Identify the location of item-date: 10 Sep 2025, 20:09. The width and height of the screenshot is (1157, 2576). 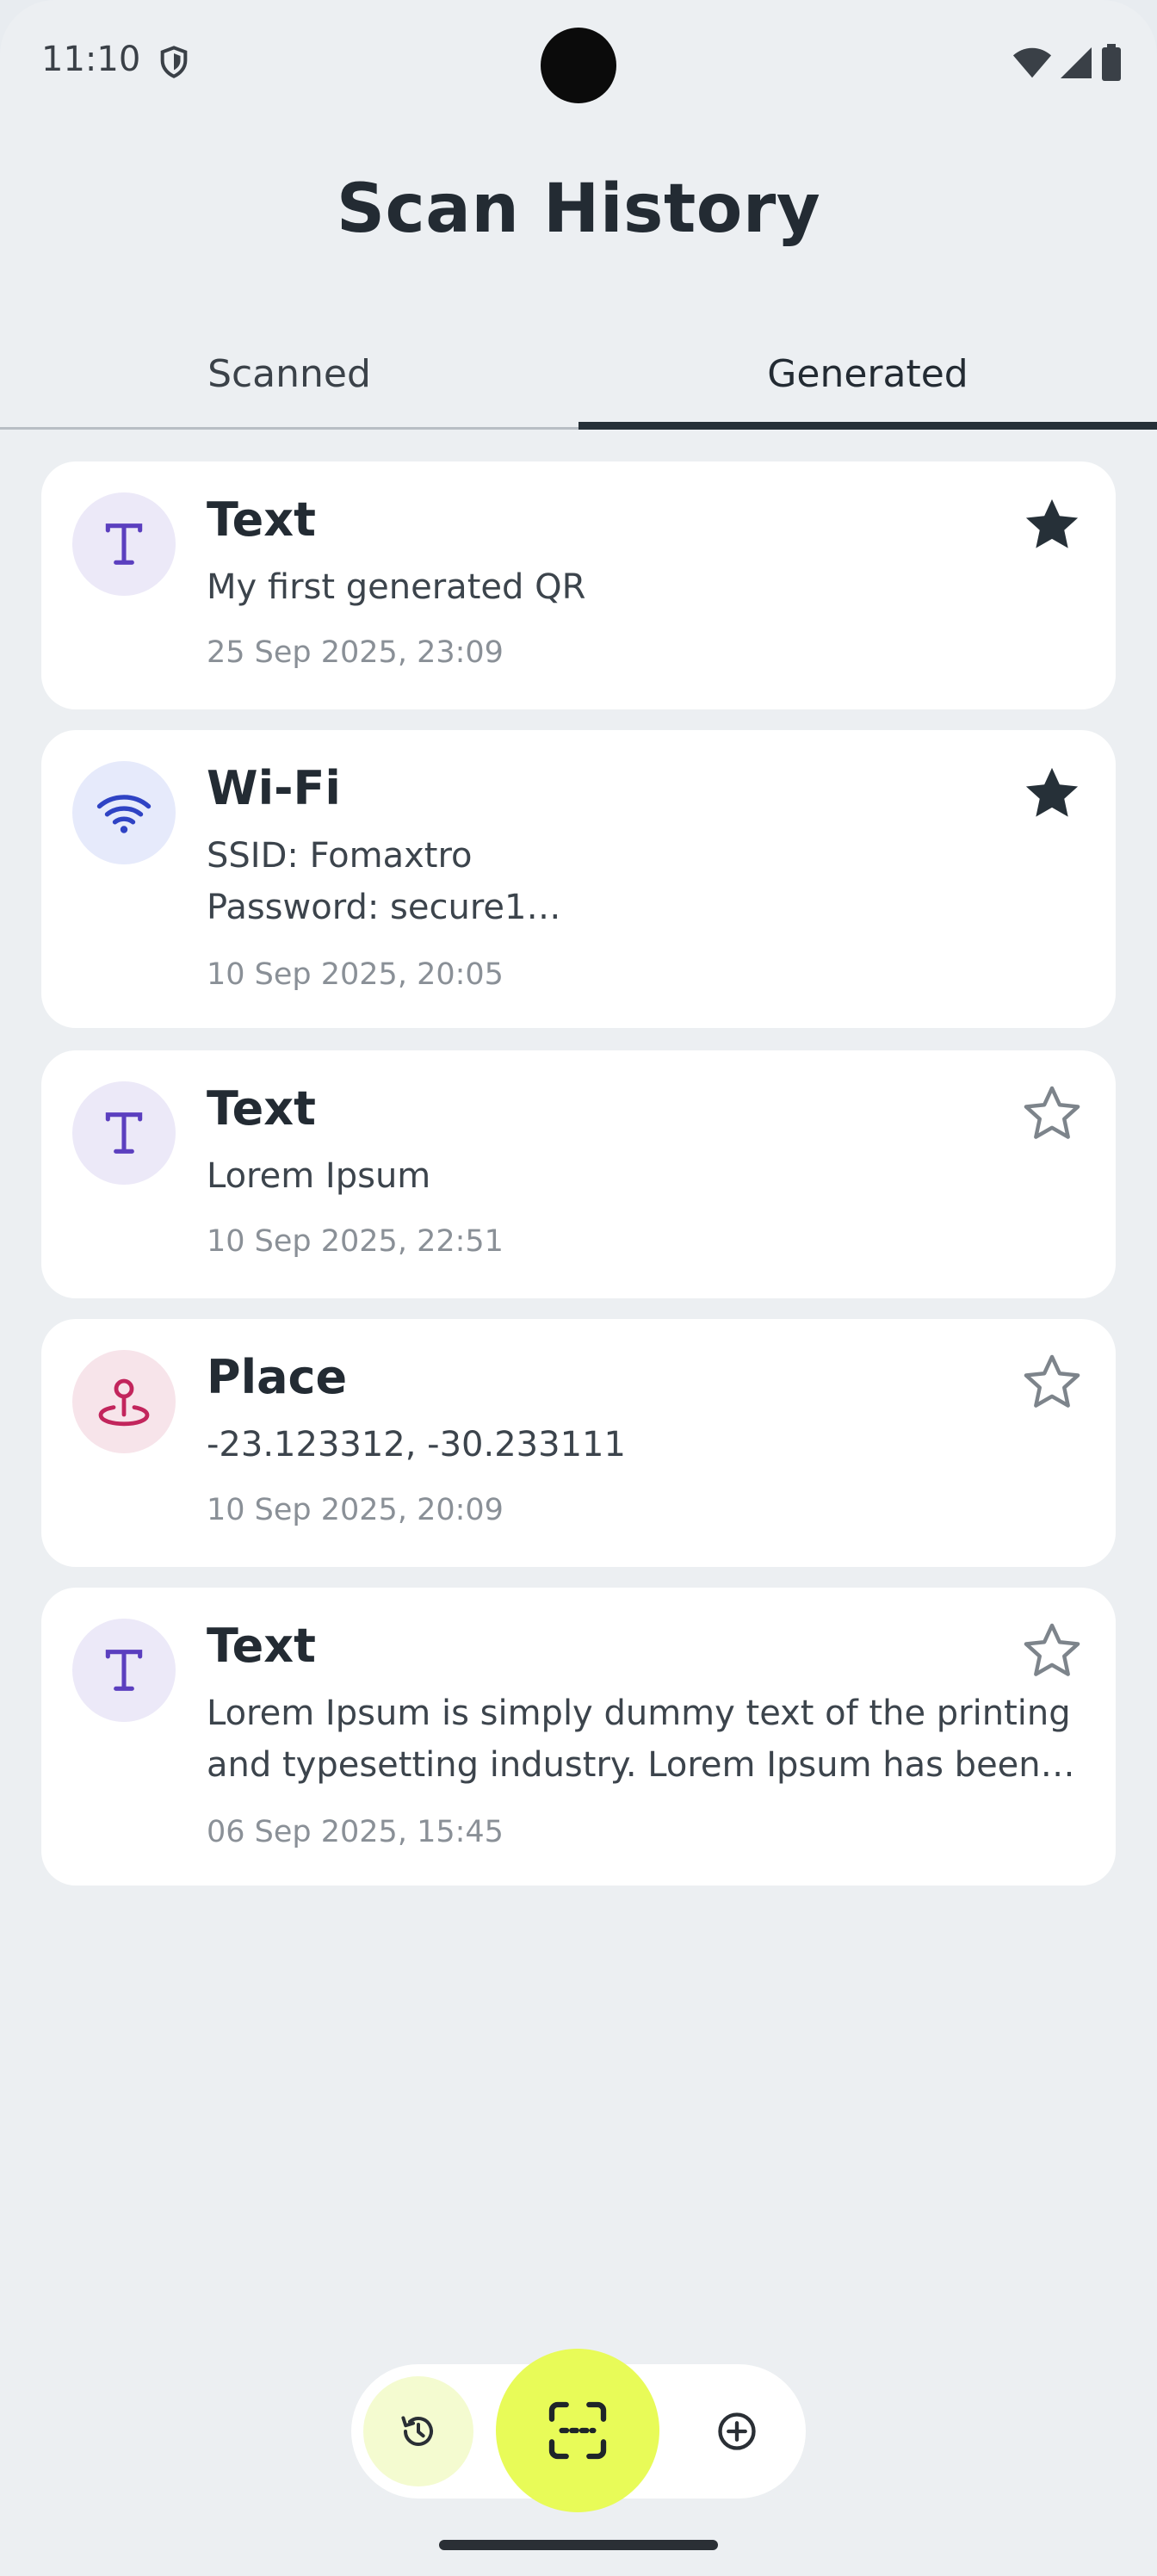
(356, 1510).